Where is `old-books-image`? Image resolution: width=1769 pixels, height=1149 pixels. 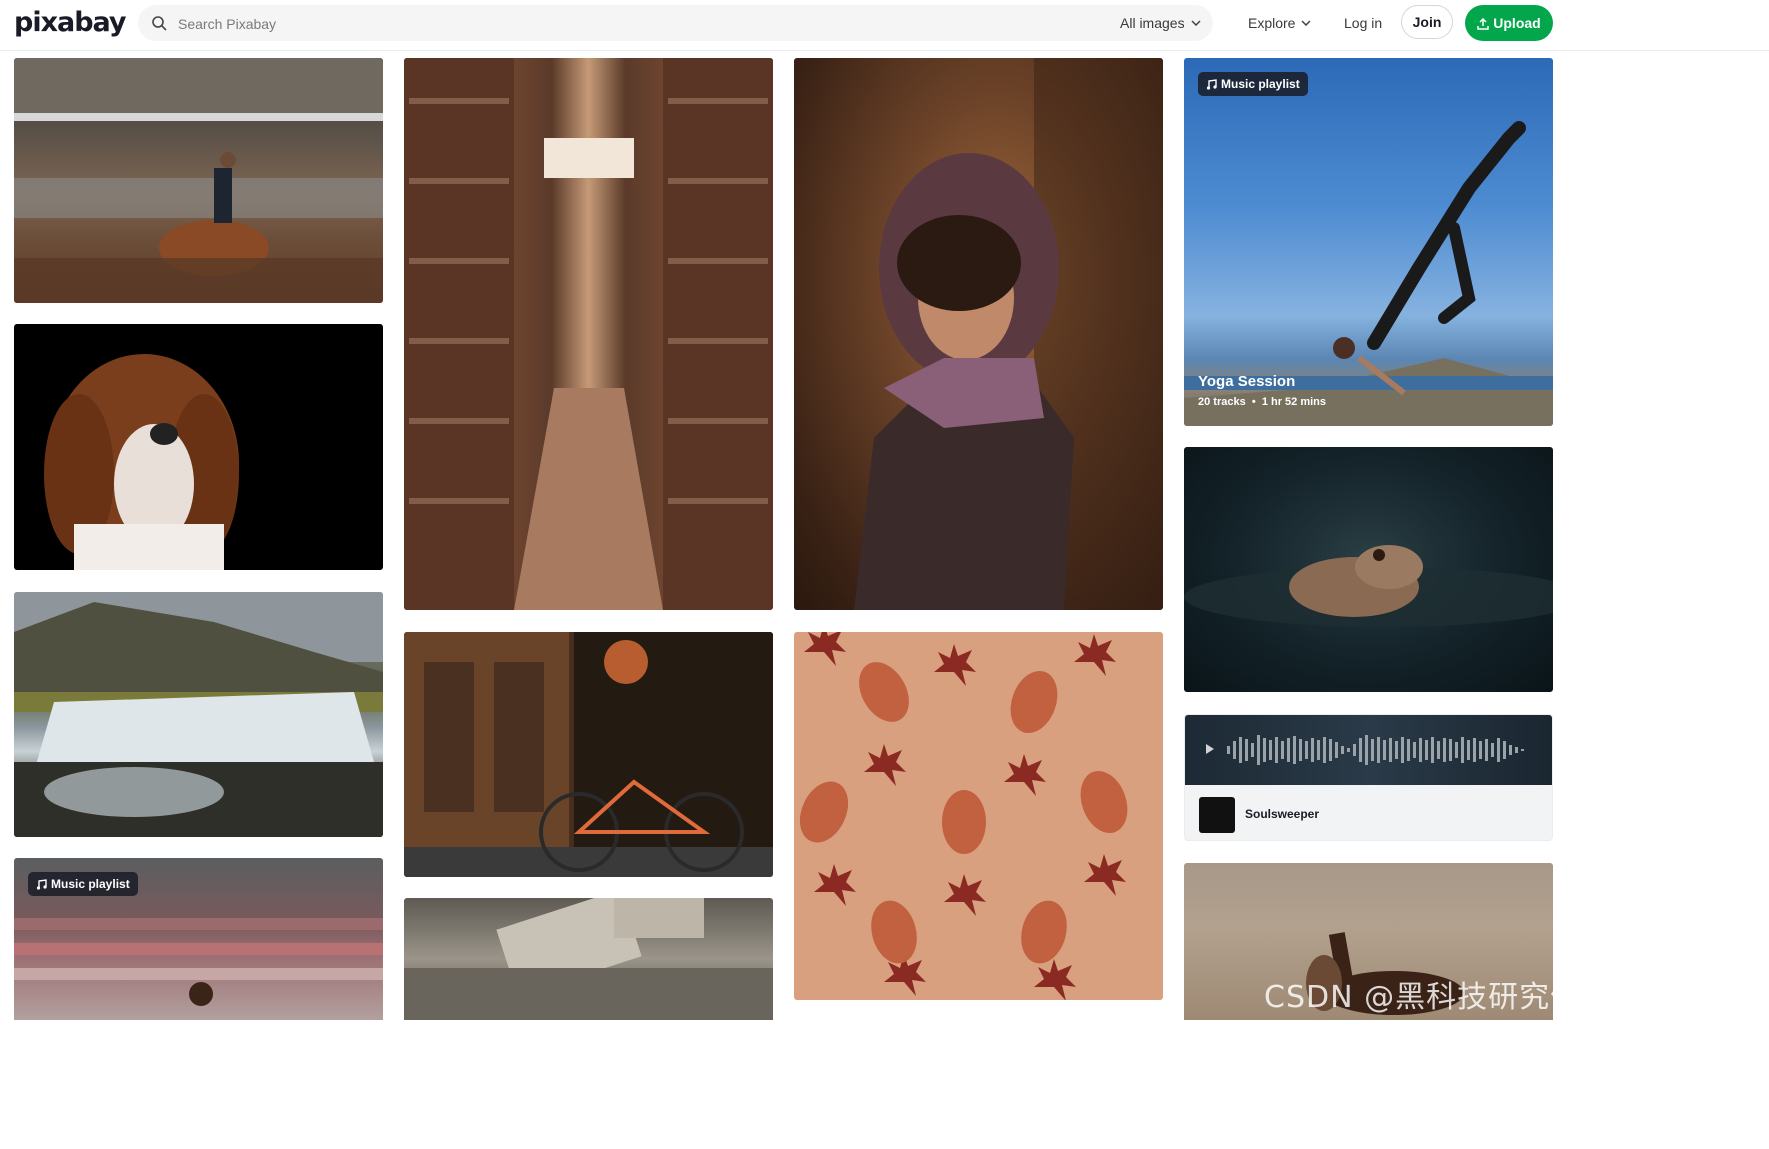 old-books-image is located at coordinates (588, 959).